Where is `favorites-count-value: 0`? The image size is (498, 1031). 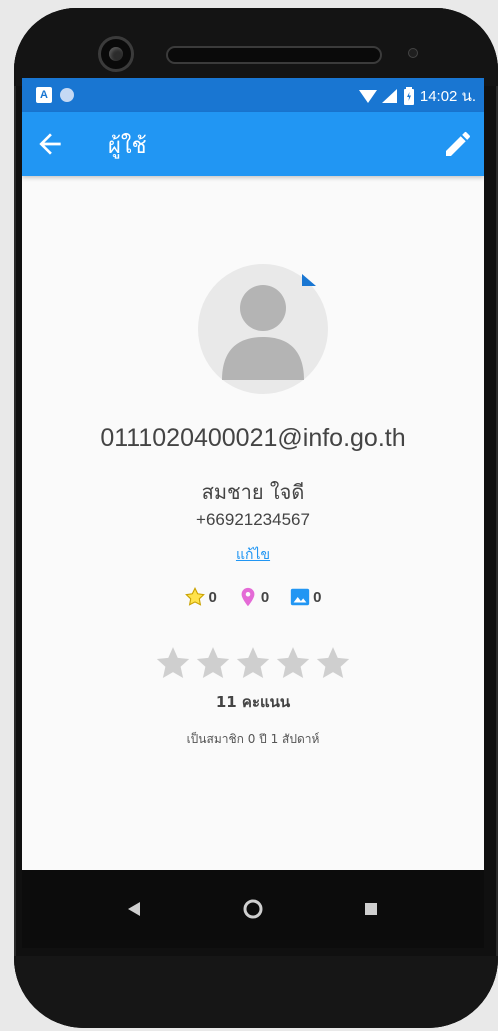
favorites-count-value: 0 is located at coordinates (212, 597).